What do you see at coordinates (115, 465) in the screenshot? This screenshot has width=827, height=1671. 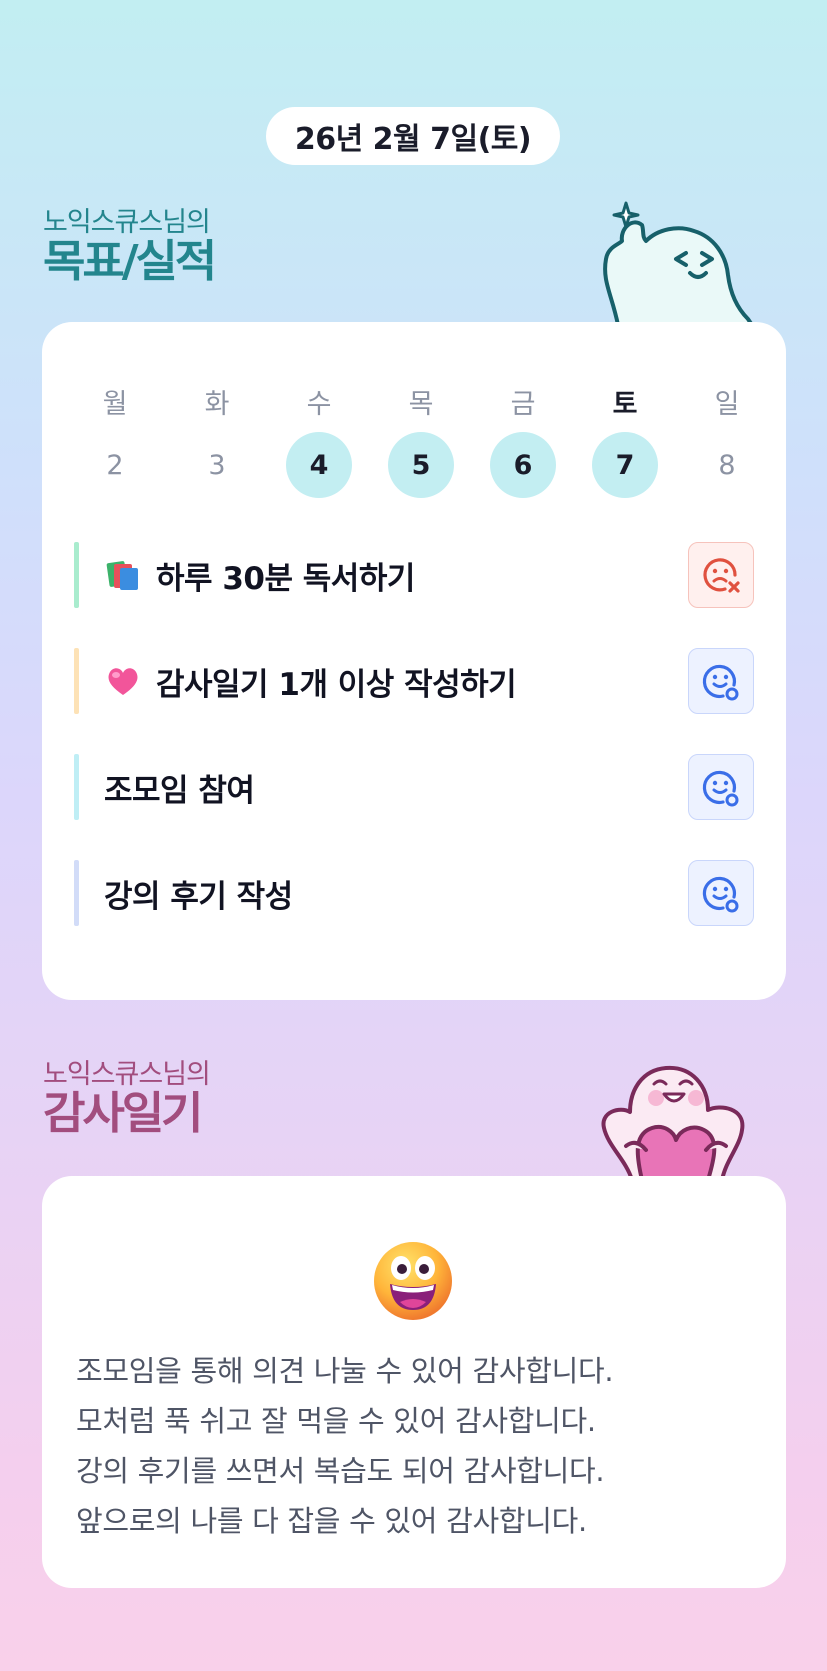 I see `day-number-1: 2` at bounding box center [115, 465].